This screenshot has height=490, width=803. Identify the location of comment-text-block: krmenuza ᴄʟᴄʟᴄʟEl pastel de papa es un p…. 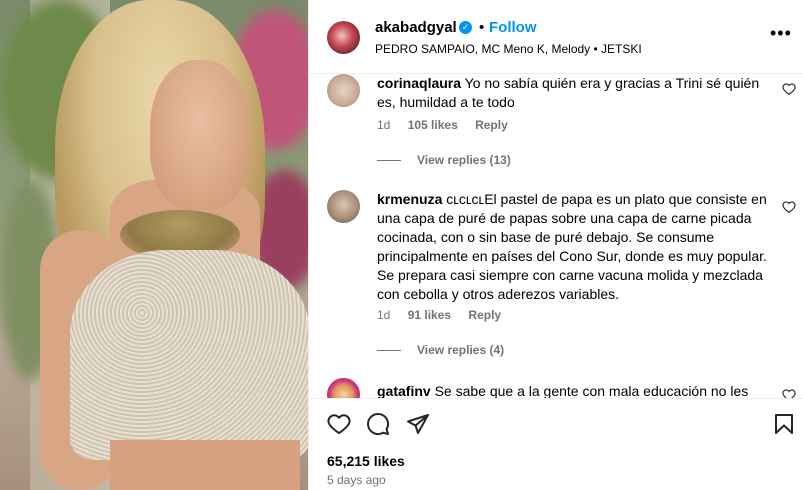
(574, 247).